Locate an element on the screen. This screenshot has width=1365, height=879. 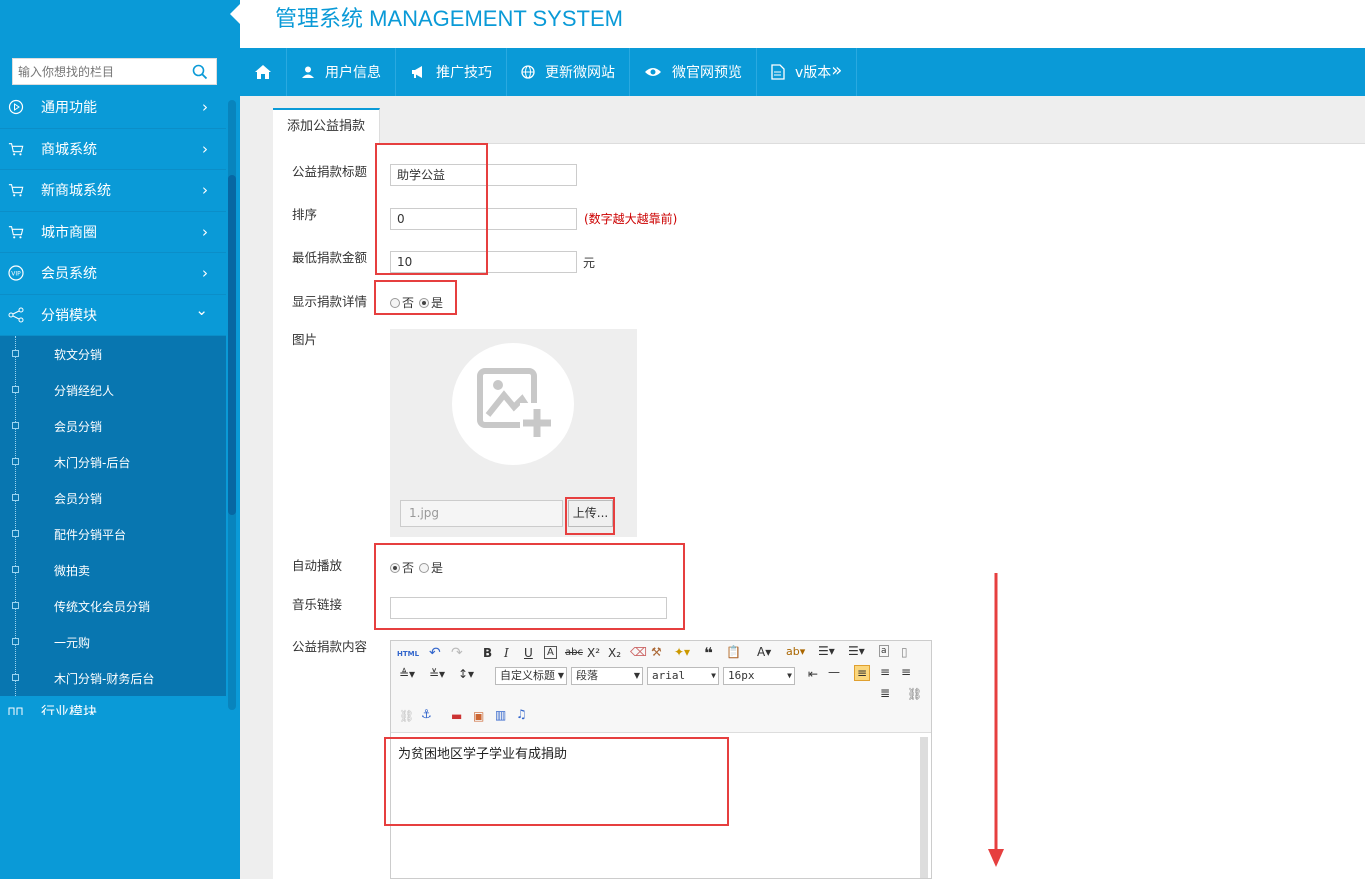
style-select: 自定义标题 ▼ is located at coordinates (531, 676).